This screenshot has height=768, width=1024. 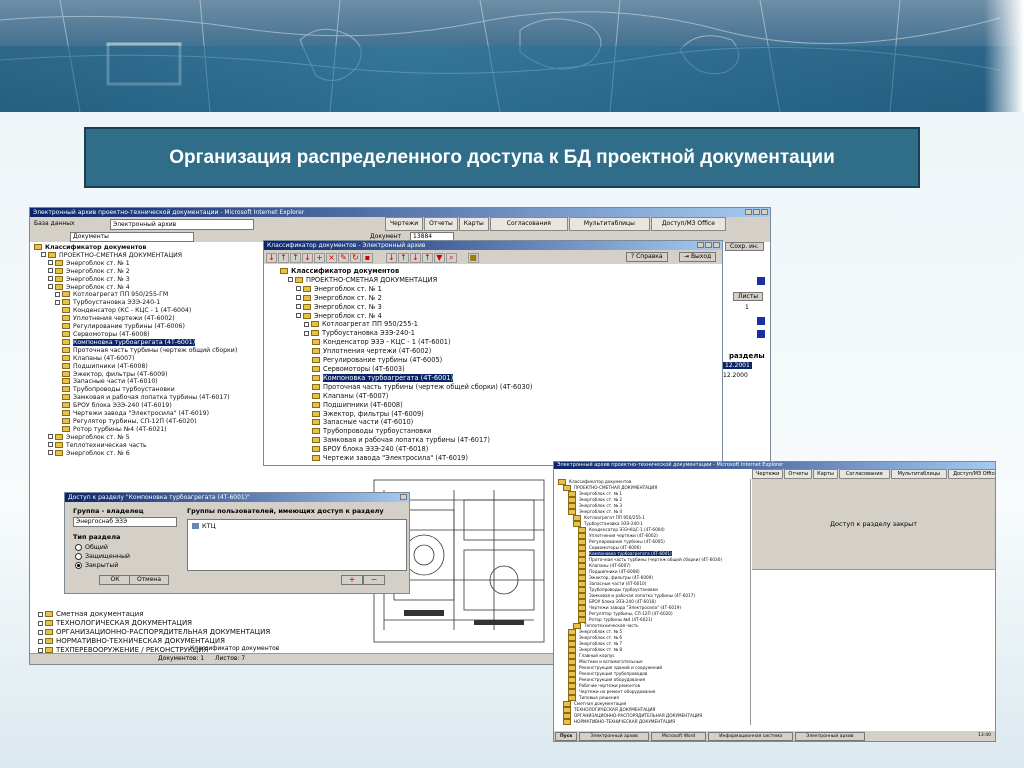 What do you see at coordinates (182, 224) in the screenshot?
I see `base-select: Электронный архив` at bounding box center [182, 224].